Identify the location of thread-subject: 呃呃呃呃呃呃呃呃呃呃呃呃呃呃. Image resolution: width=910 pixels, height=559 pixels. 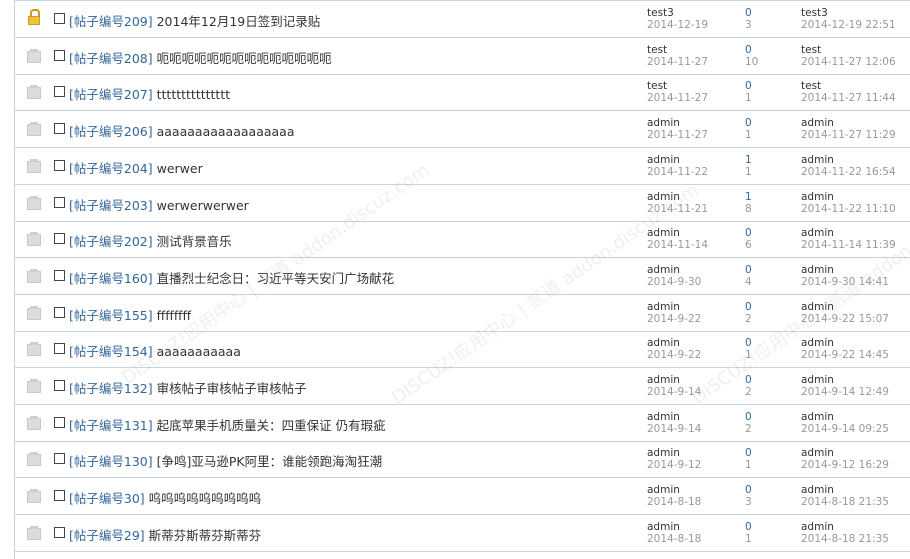
(244, 58).